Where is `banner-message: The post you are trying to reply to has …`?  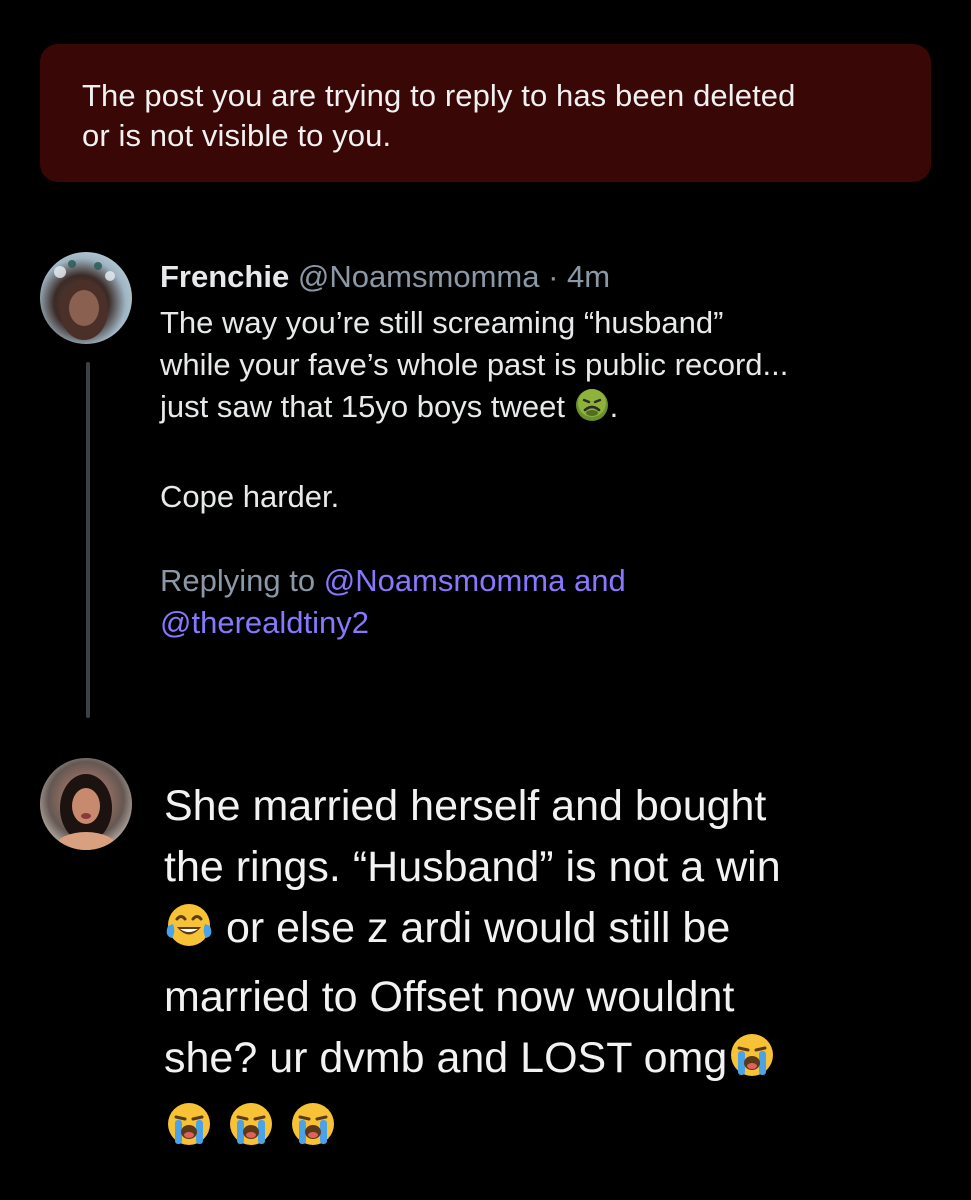 banner-message: The post you are trying to reply to has … is located at coordinates (485, 116).